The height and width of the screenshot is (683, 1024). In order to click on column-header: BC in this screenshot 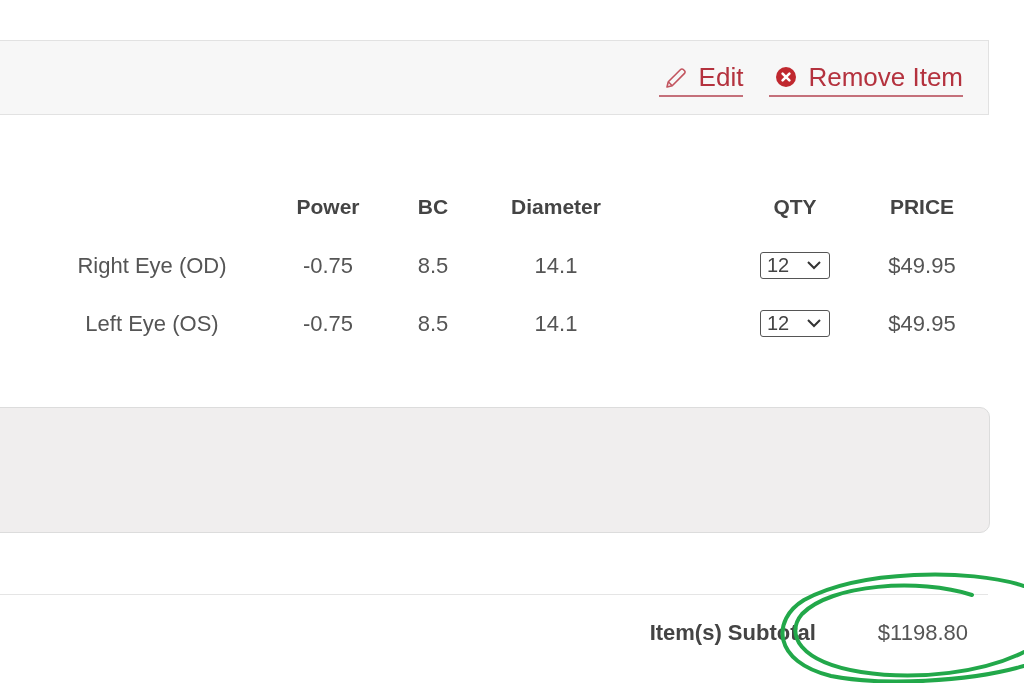, I will do `click(433, 207)`.